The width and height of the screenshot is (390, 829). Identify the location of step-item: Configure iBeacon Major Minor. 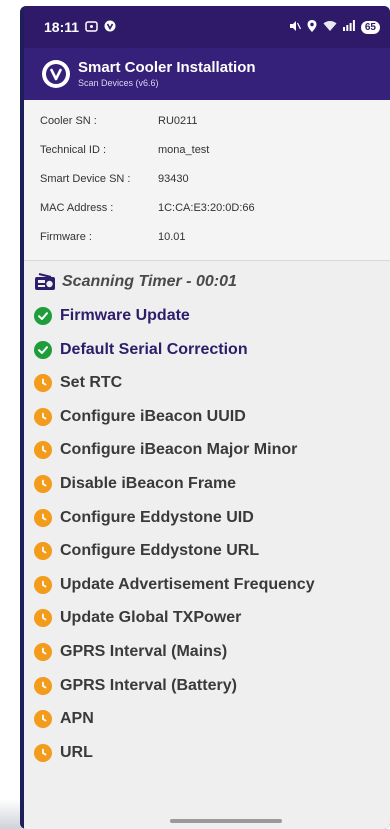
(165, 450).